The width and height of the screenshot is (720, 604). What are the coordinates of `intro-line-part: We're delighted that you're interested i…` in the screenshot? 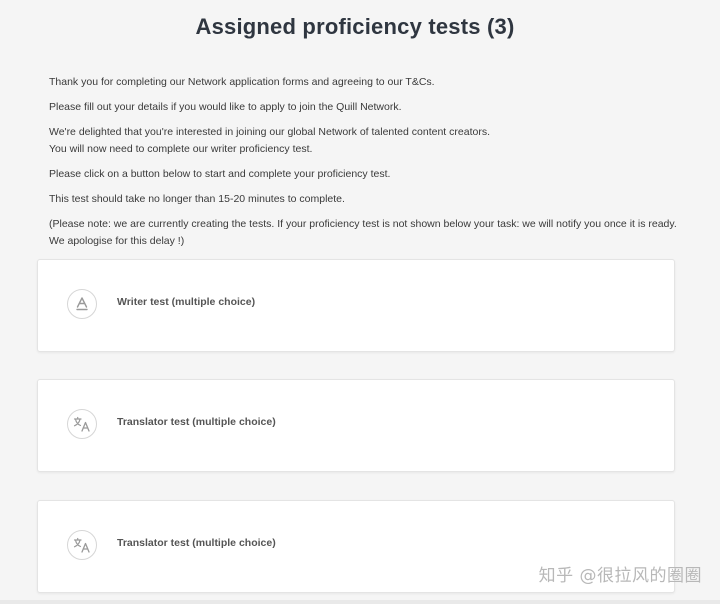 It's located at (269, 132).